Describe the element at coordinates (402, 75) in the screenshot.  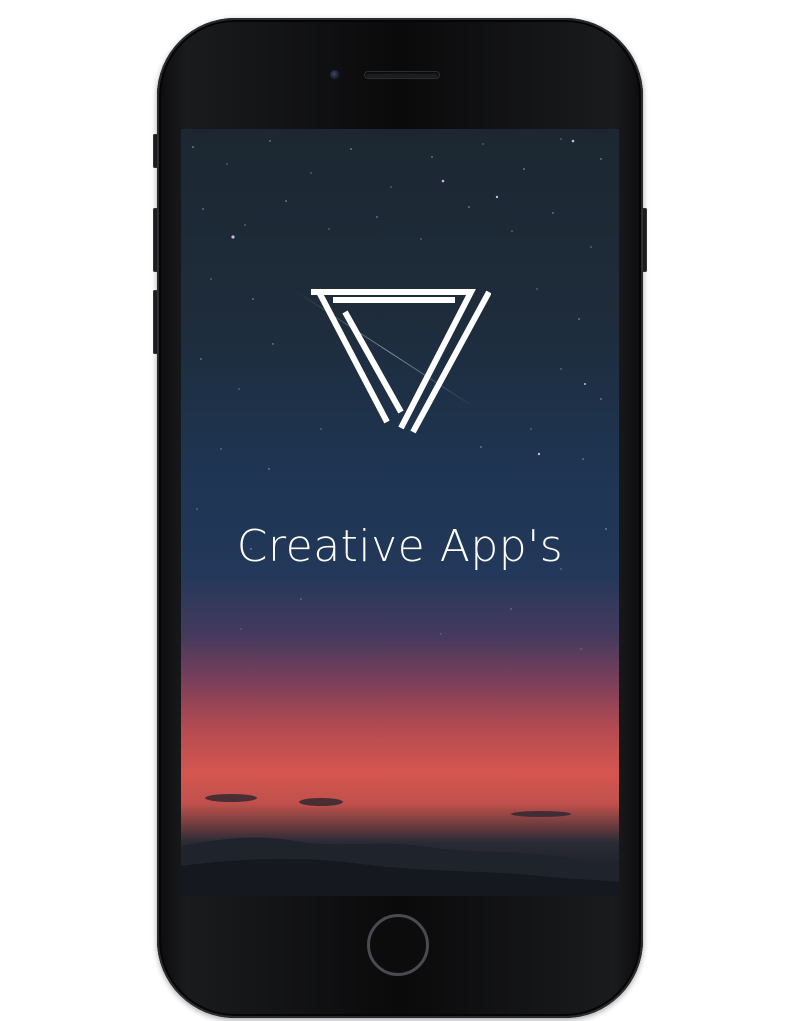
I see `earpiece-speaker` at that location.